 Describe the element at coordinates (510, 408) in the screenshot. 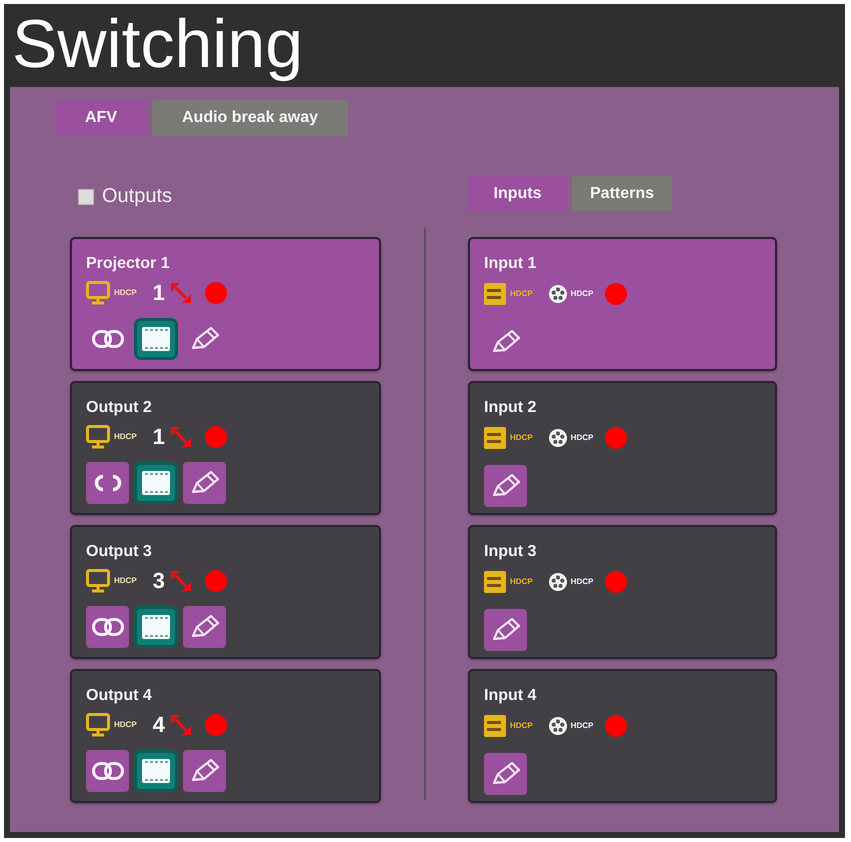

I see `input-name: Input 2` at that location.